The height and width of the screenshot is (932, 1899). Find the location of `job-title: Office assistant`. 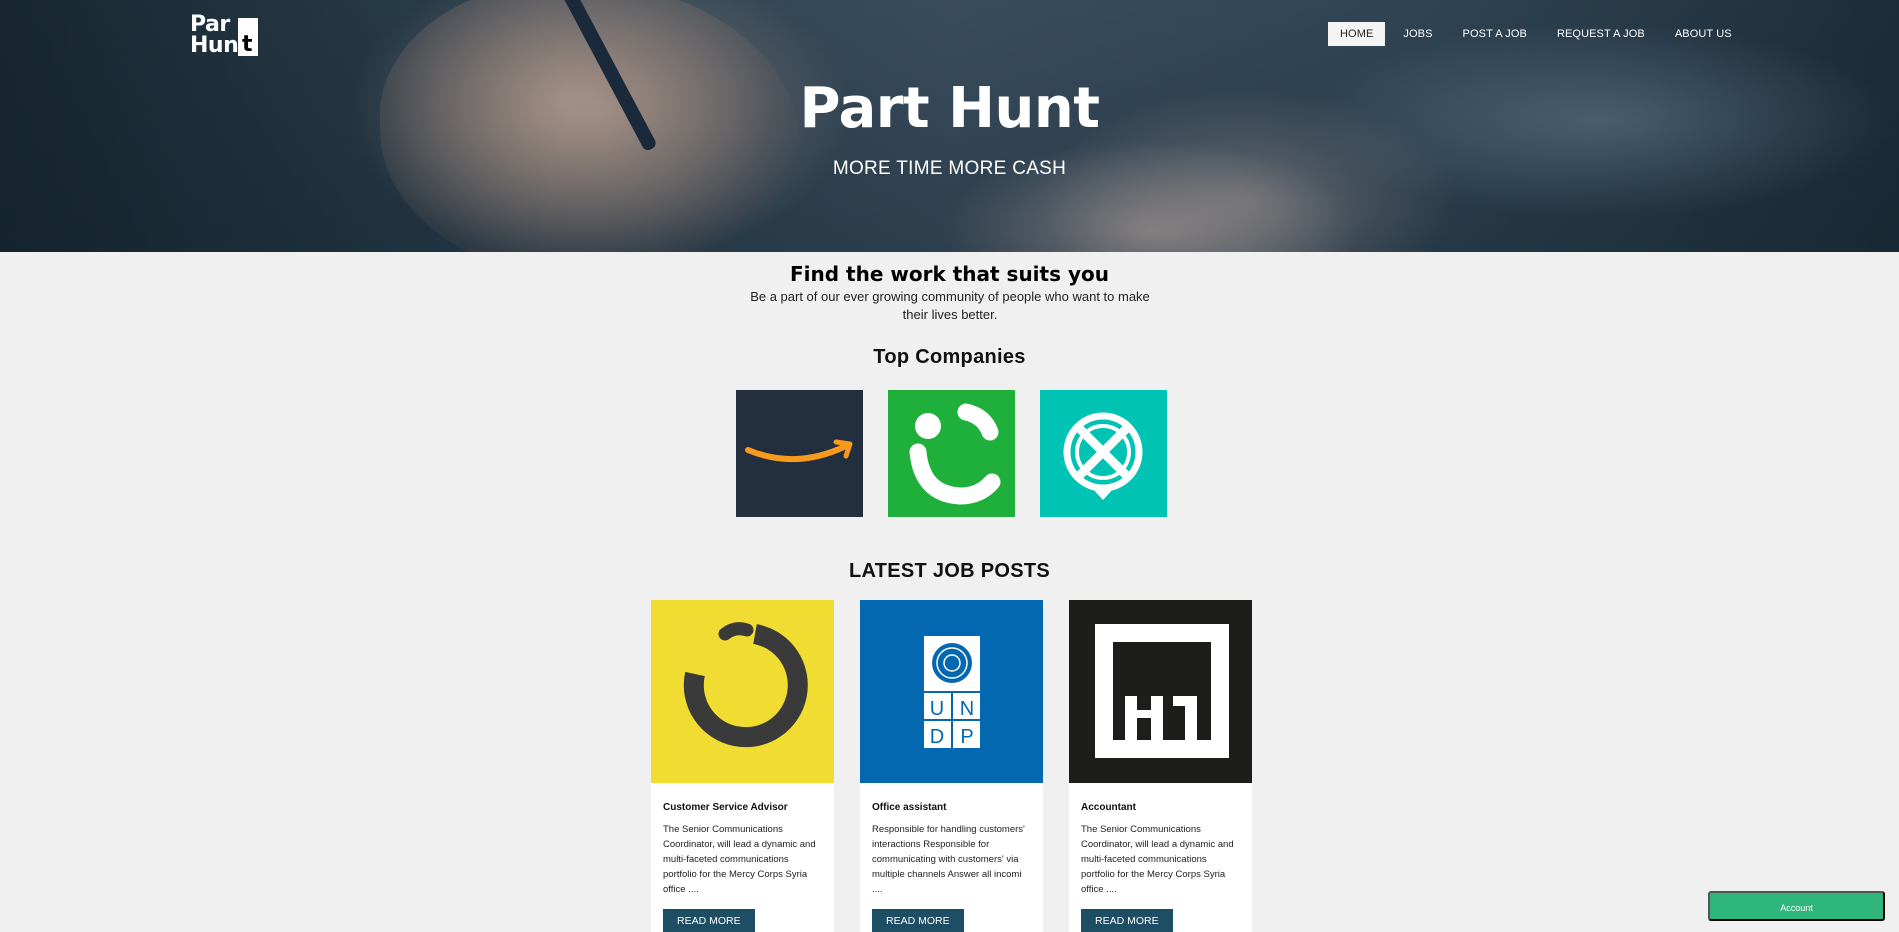

job-title: Office assistant is located at coordinates (951, 807).